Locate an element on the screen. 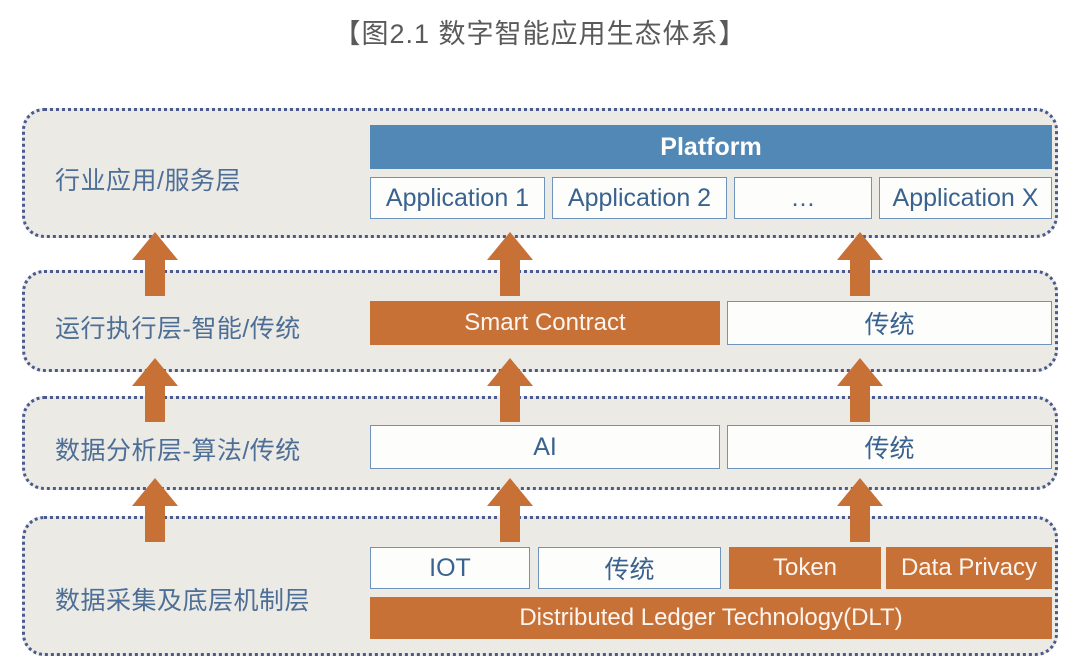  layer-analysis-label: 数据分析层-算法/传统 is located at coordinates (178, 451).